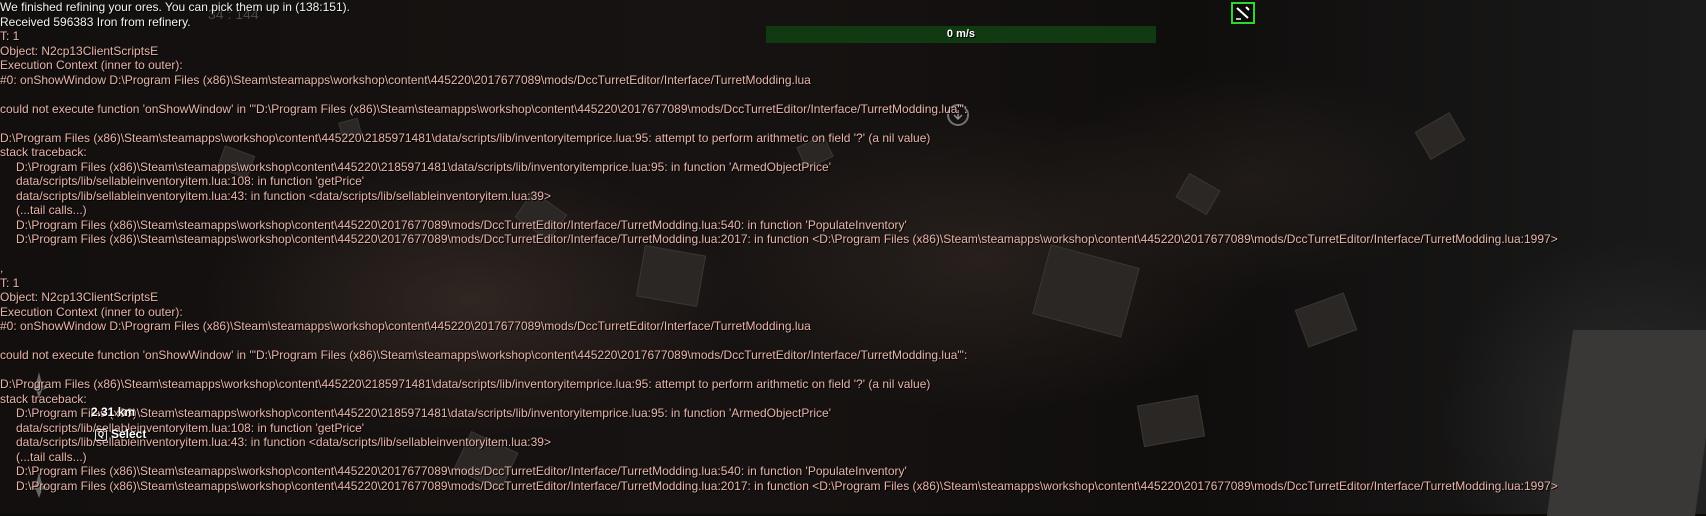 Image resolution: width=1706 pixels, height=516 pixels. Describe the element at coordinates (129, 434) in the screenshot. I see `select-label: Select` at that location.